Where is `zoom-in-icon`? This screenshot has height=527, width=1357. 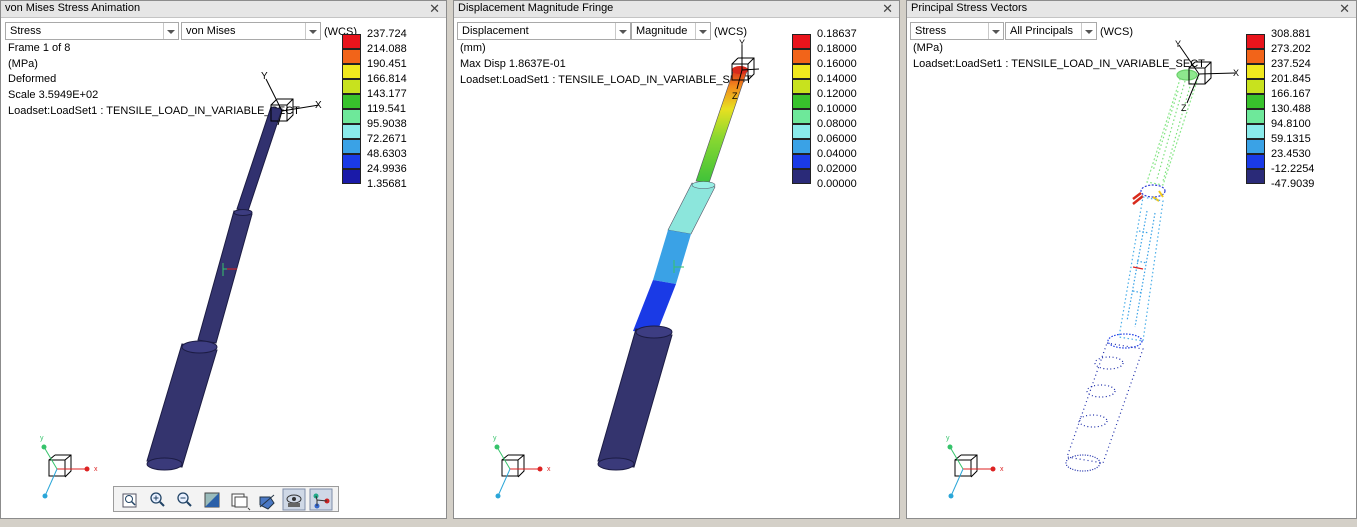
zoom-in-icon is located at coordinates (157, 499).